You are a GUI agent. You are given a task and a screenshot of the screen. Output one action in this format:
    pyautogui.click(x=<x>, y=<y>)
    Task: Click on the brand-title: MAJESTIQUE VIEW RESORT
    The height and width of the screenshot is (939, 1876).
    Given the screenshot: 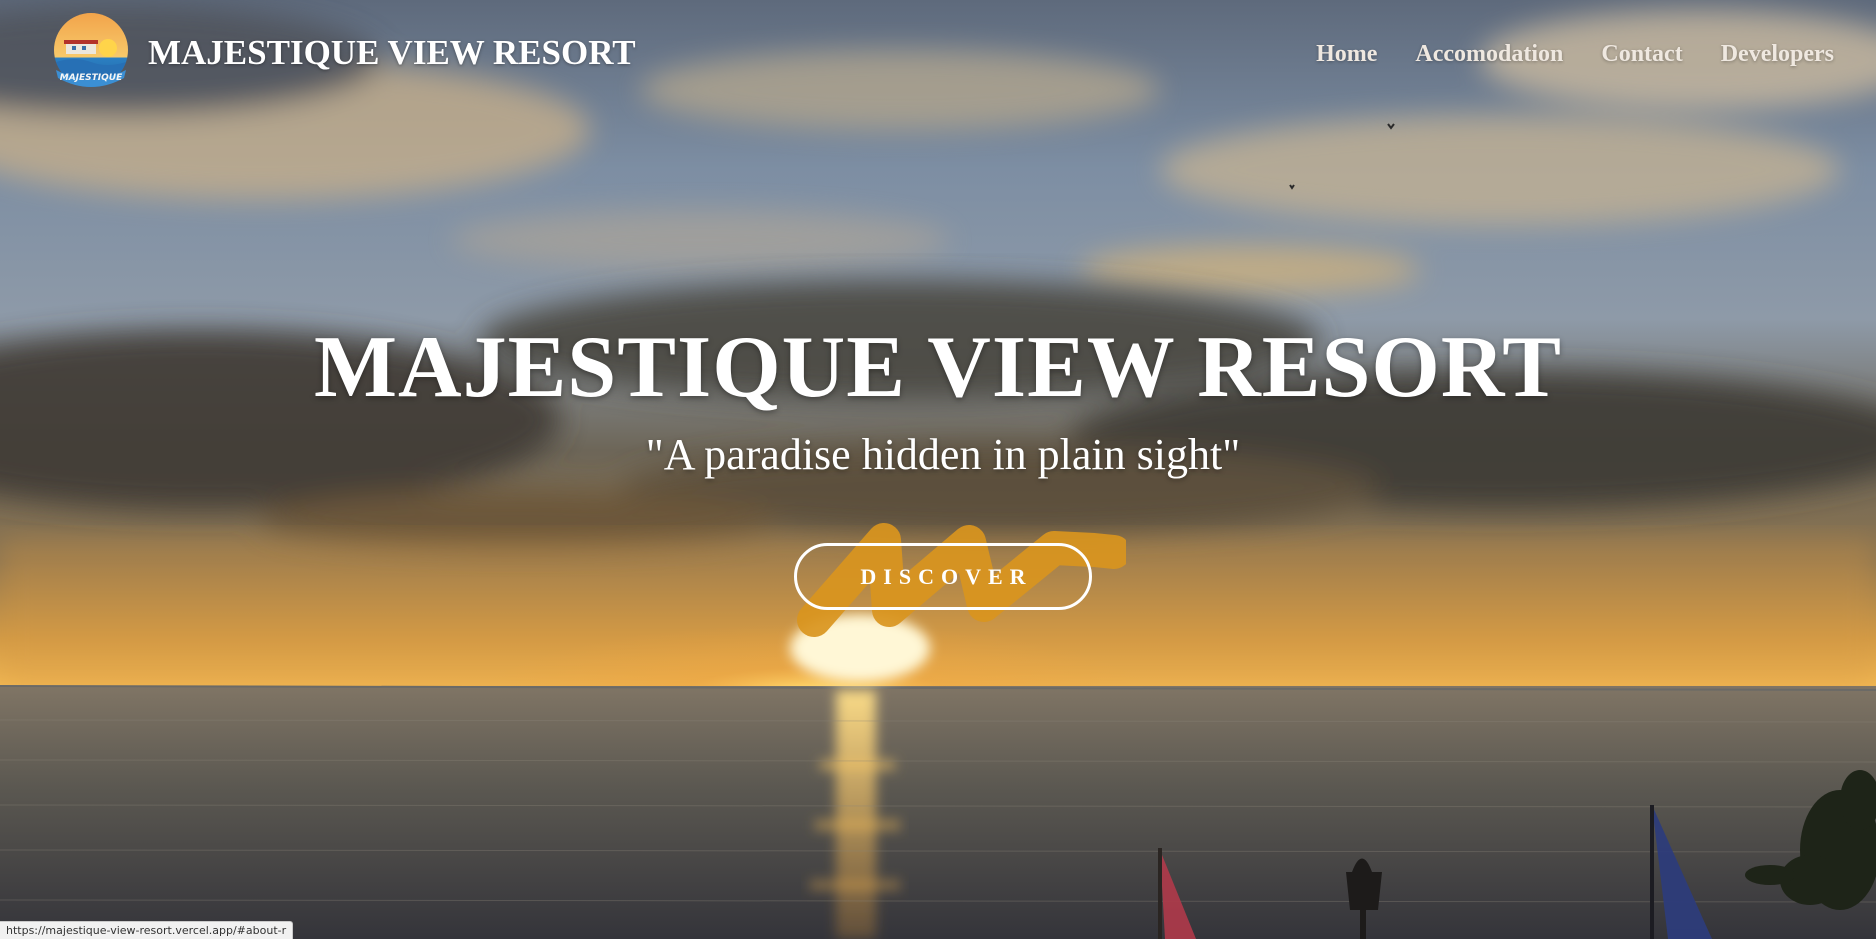 What is the action you would take?
    pyautogui.click(x=392, y=53)
    